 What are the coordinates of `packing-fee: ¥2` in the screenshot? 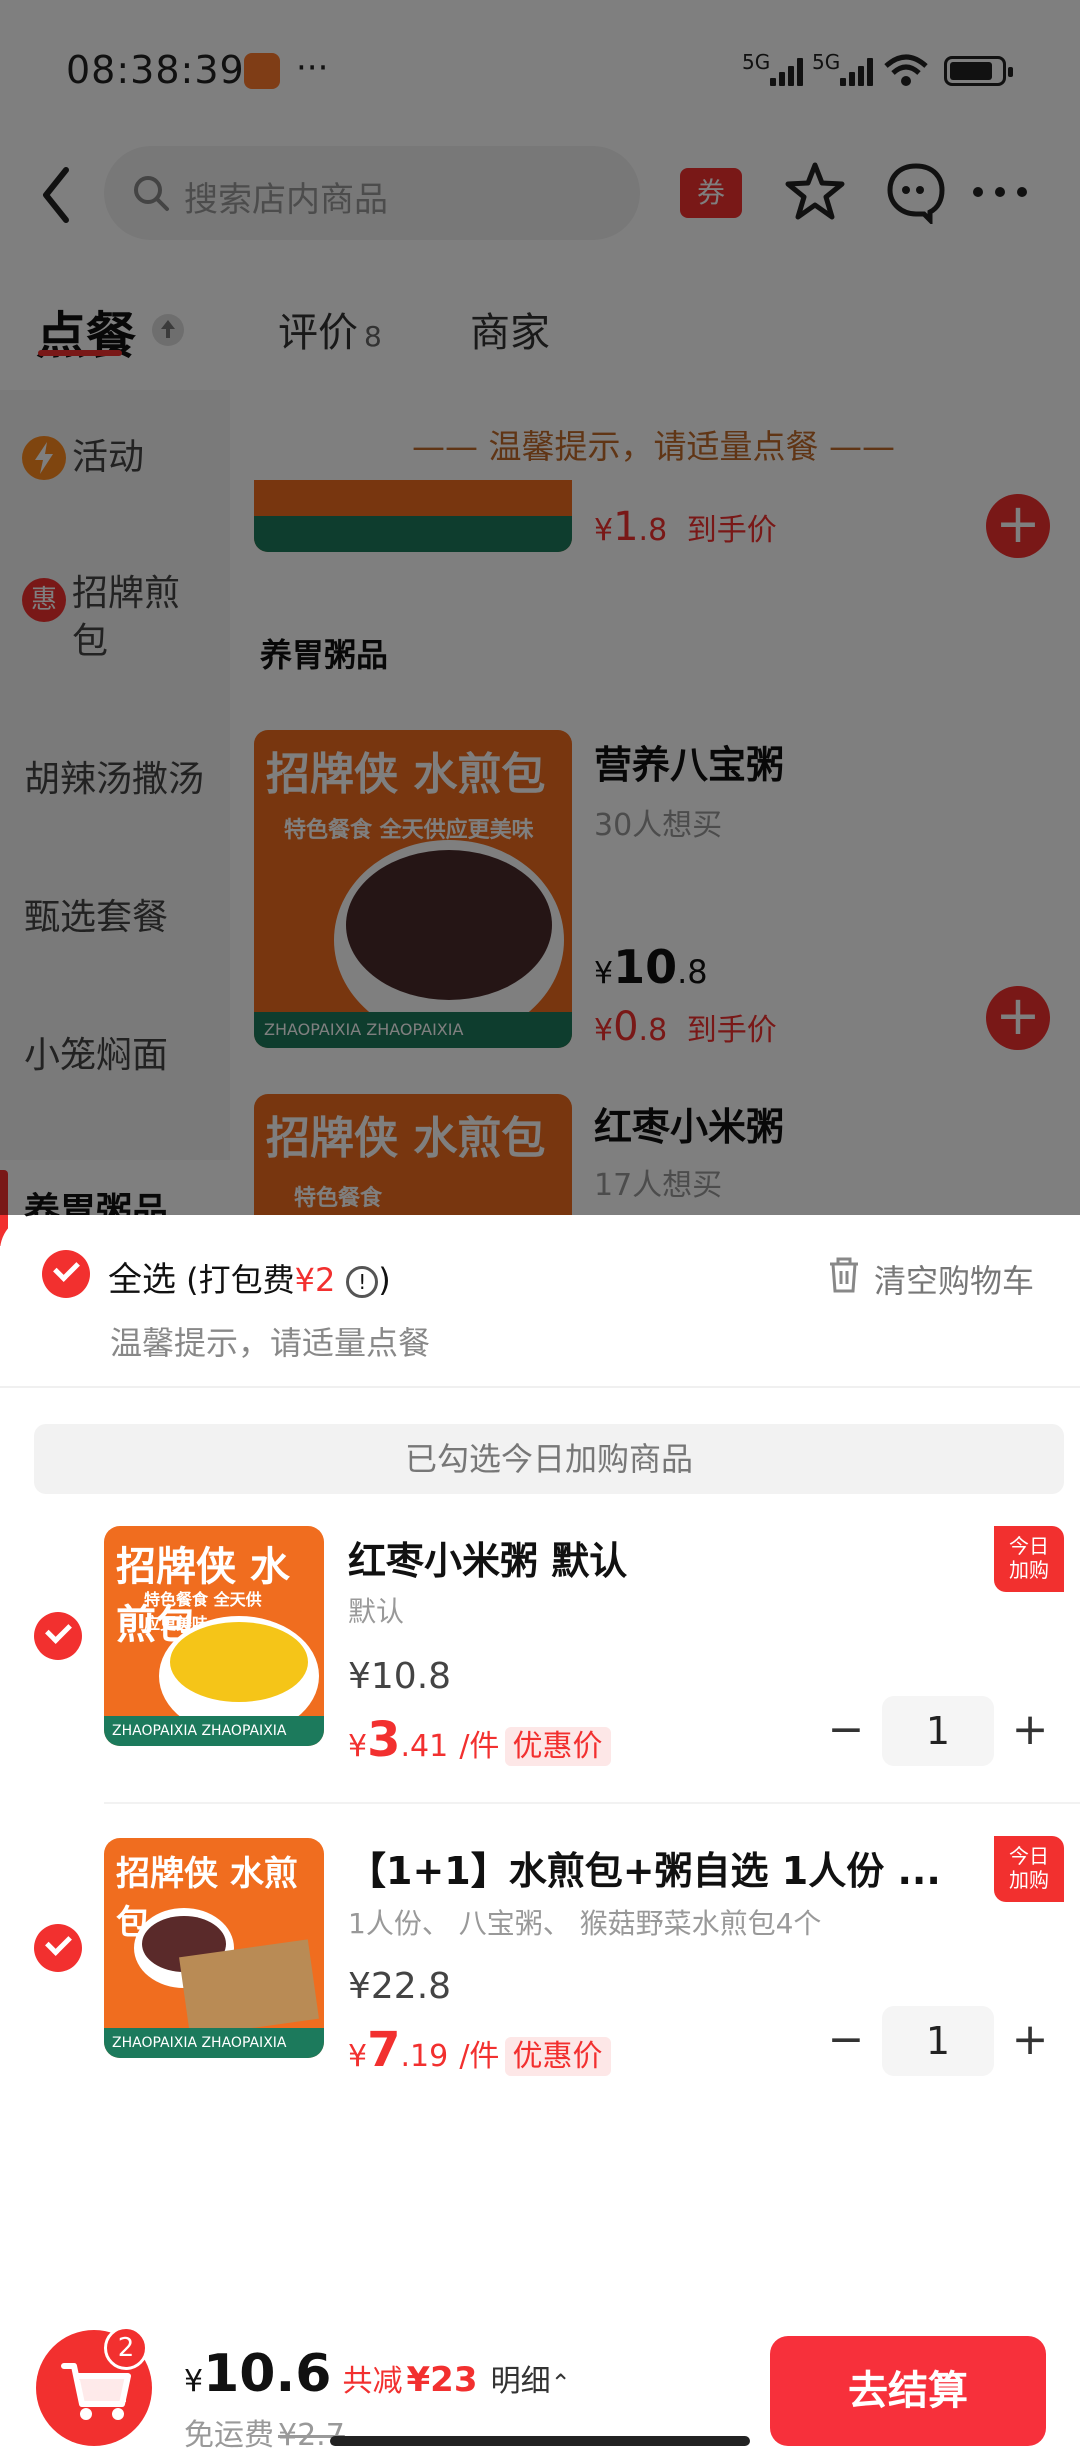 It's located at (315, 1280).